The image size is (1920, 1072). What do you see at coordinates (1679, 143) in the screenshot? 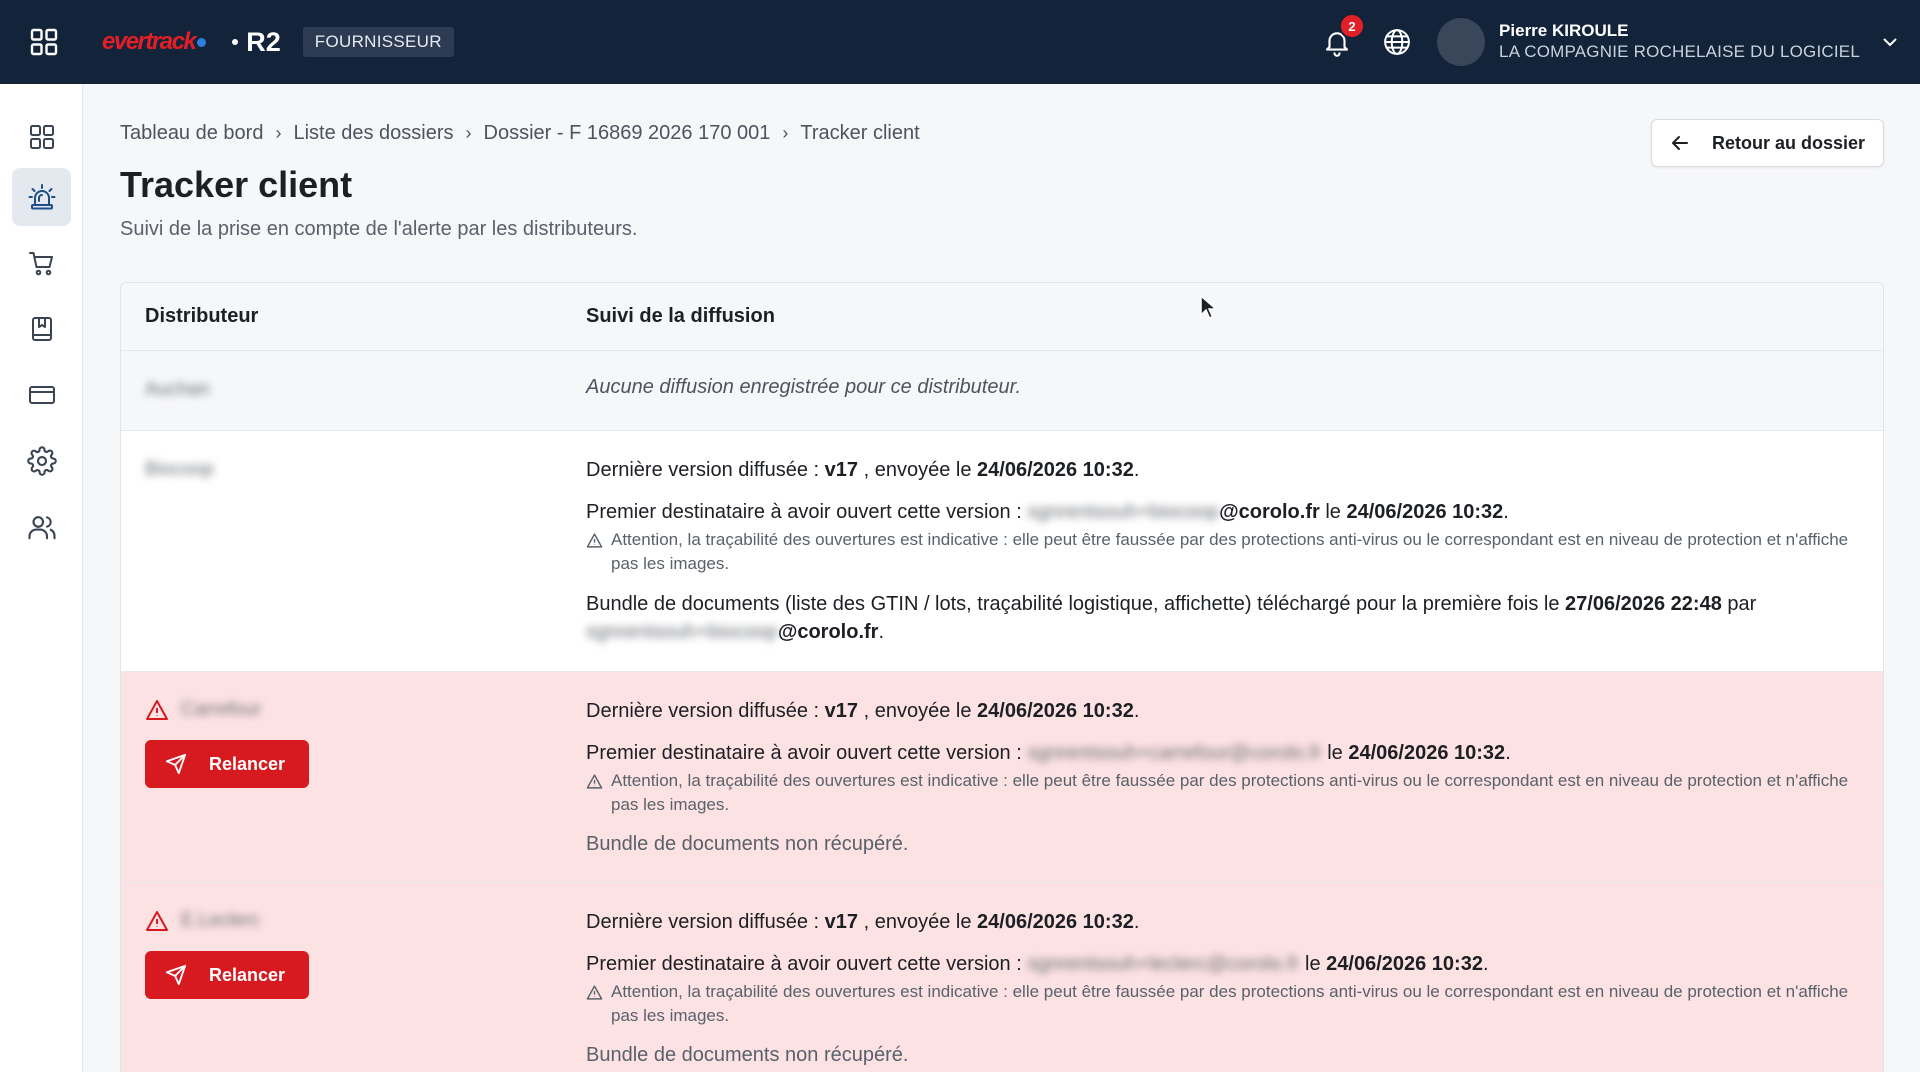
I see `arrow-left-icon` at bounding box center [1679, 143].